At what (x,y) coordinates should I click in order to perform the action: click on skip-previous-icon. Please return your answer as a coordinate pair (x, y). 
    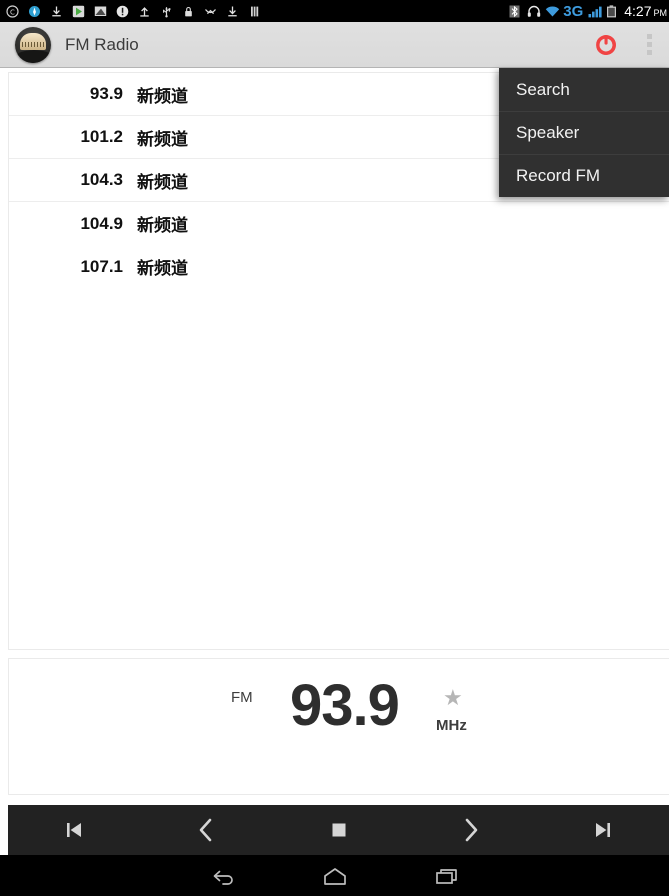
    Looking at the image, I should click on (74, 830).